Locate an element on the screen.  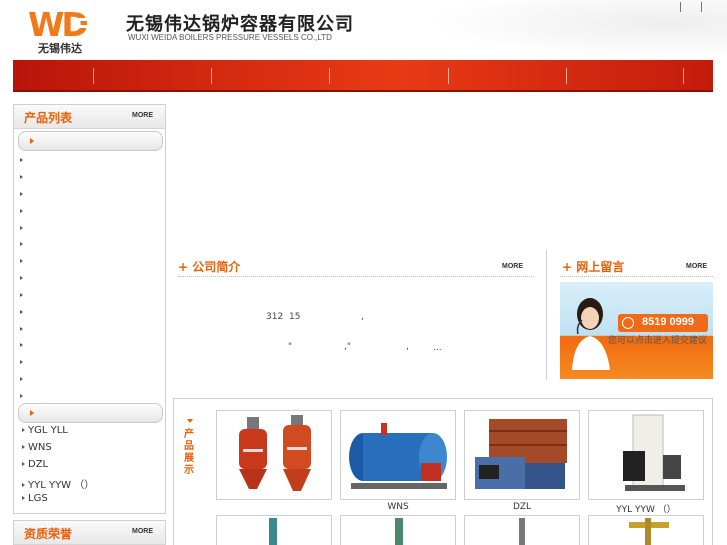
about-text: 312 is located at coordinates (275, 317).